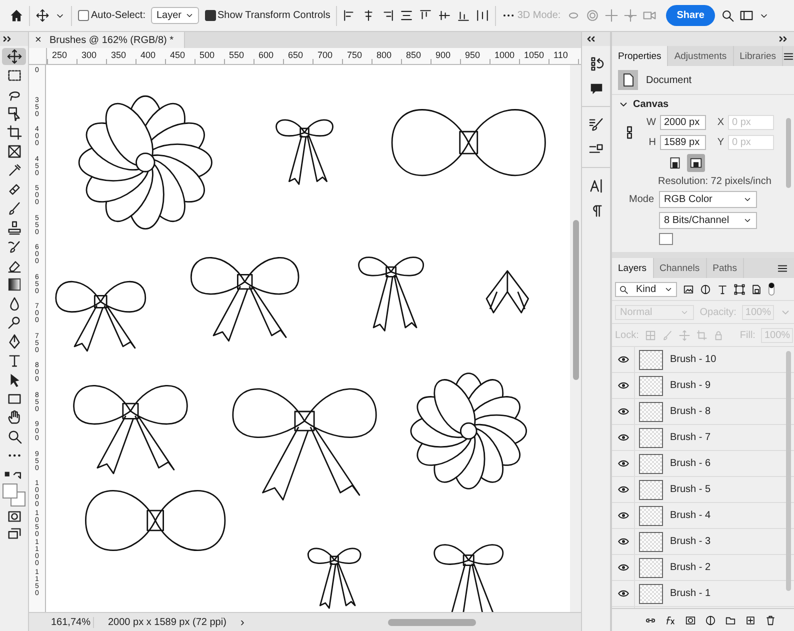 The image size is (794, 631). Describe the element at coordinates (688, 289) in the screenshot. I see `image-icon` at that location.